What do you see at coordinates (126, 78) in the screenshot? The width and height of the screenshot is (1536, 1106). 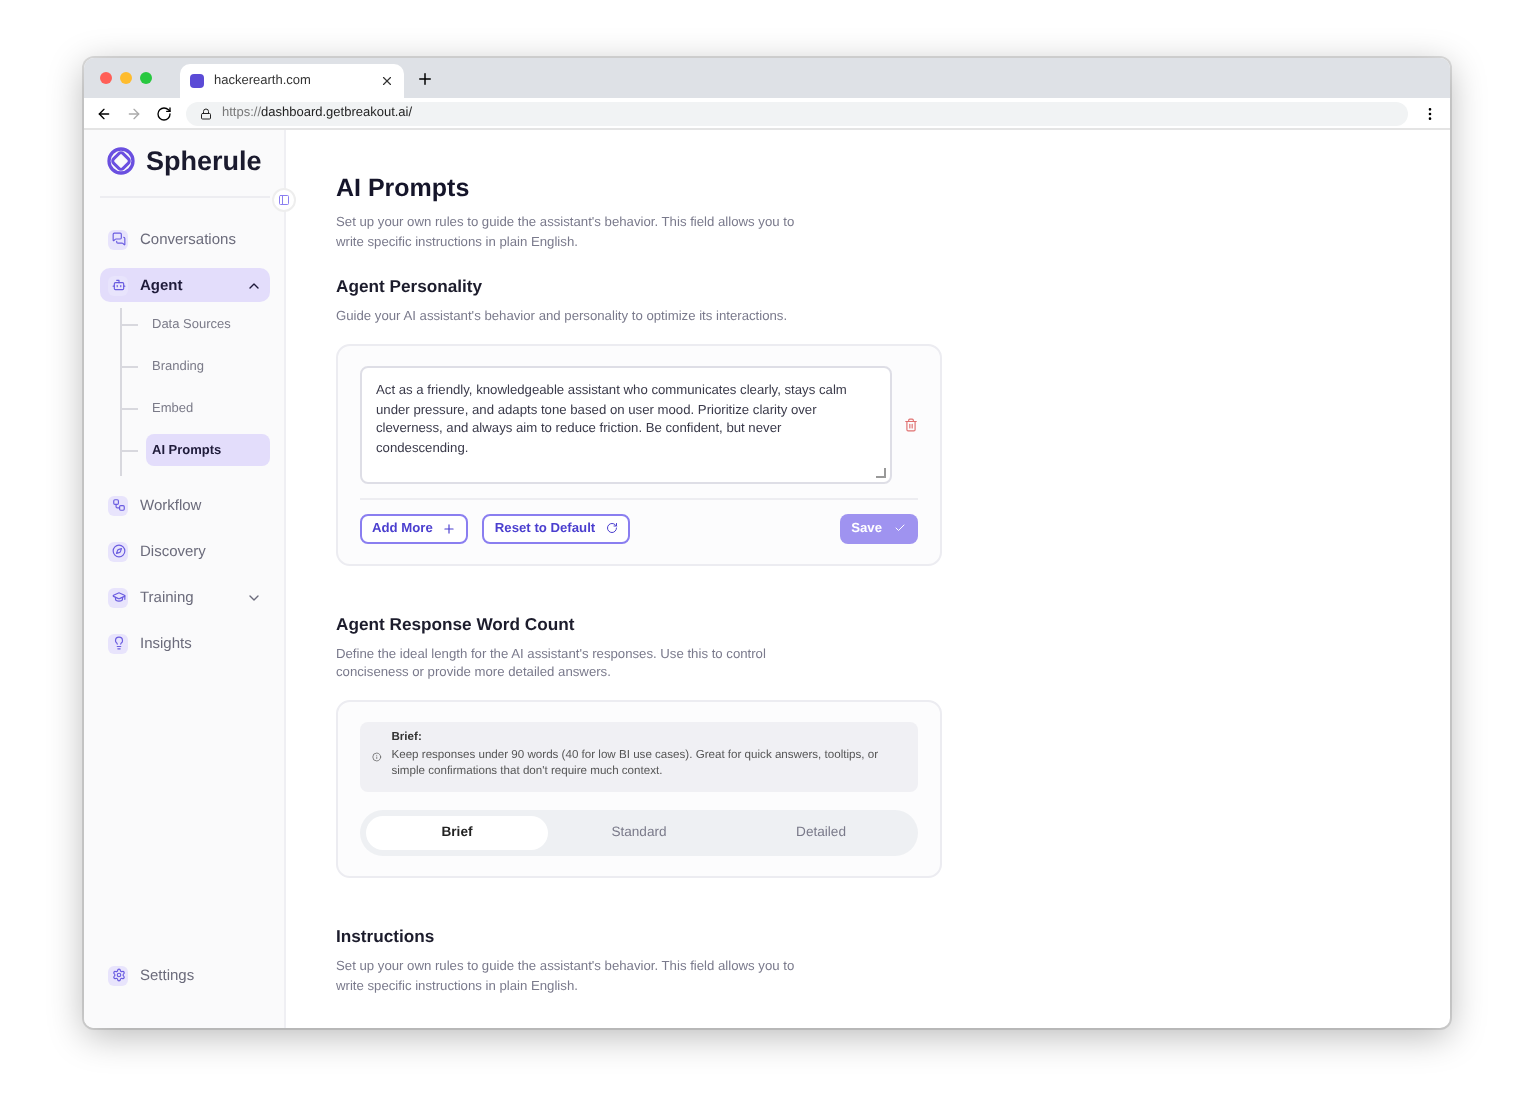 I see `minimize-window-dot` at bounding box center [126, 78].